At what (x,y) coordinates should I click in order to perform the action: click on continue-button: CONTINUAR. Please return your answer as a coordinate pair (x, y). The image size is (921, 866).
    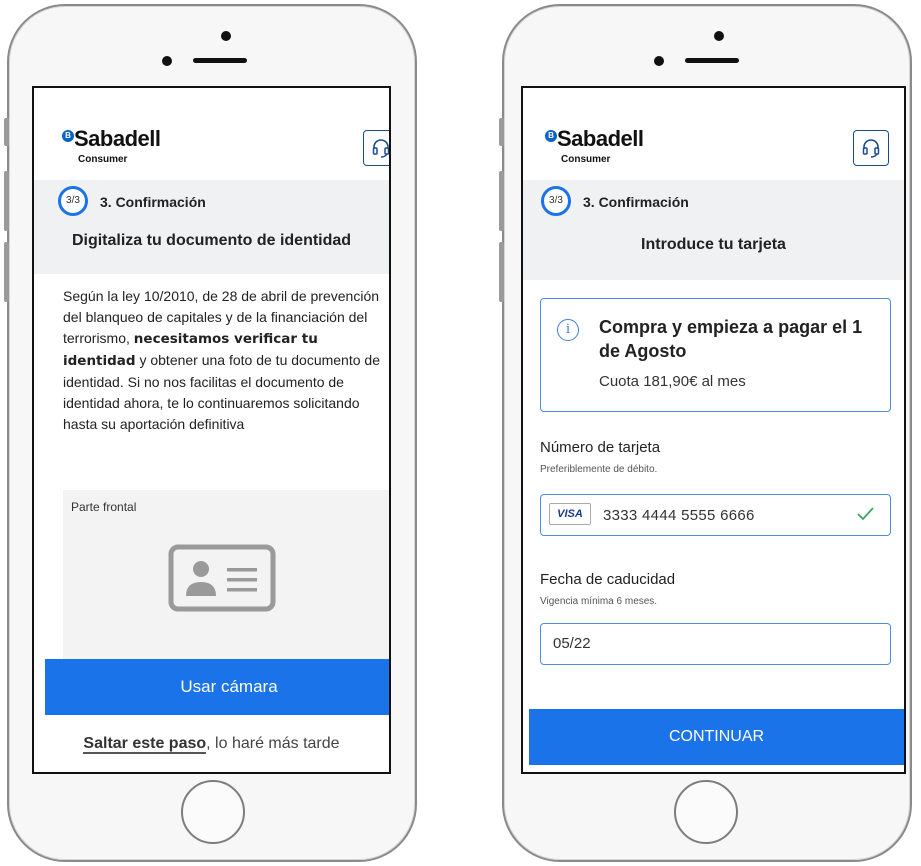
    Looking at the image, I should click on (716, 737).